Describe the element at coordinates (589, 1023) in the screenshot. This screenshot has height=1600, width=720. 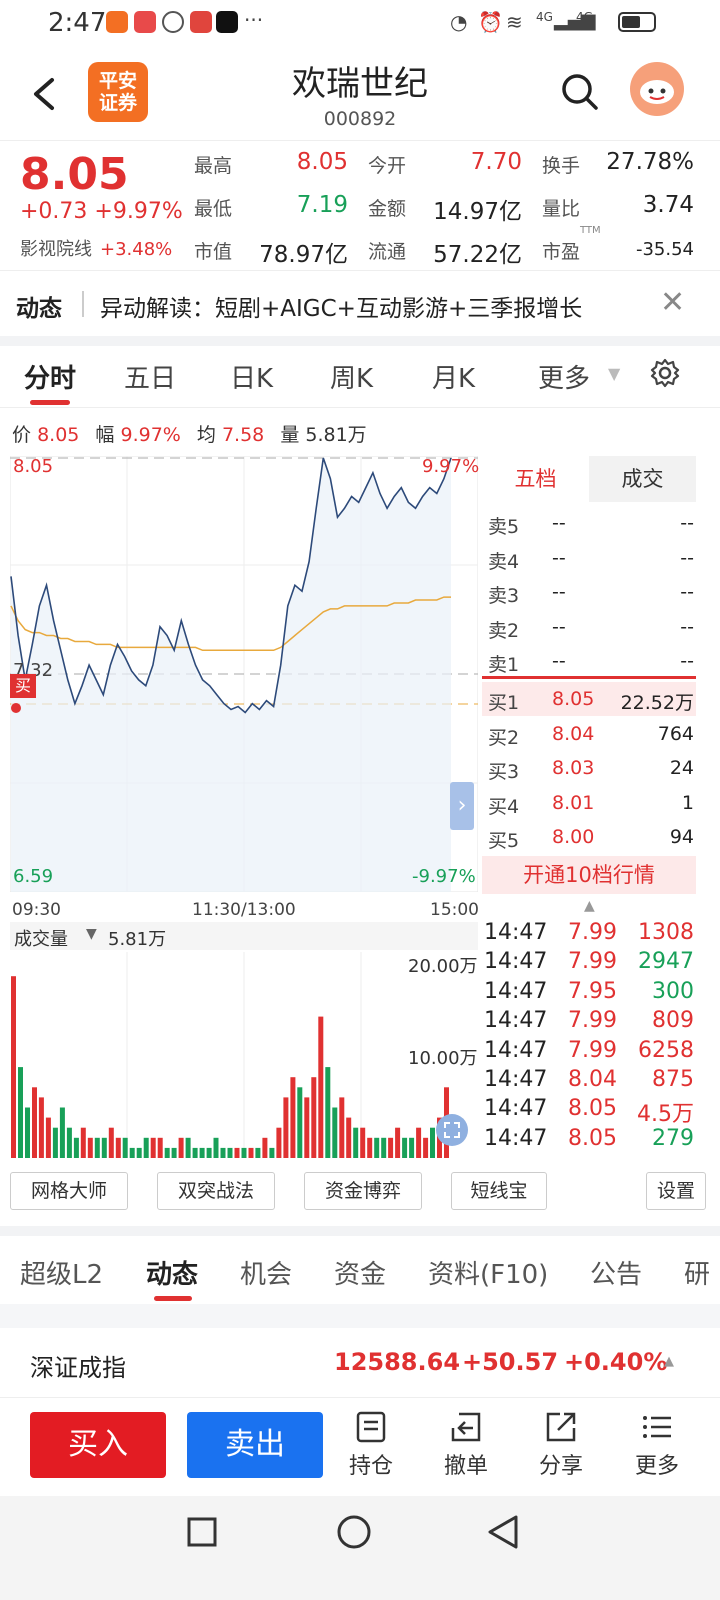
I see `trade-tick-row: 14:47 7.99 809` at that location.